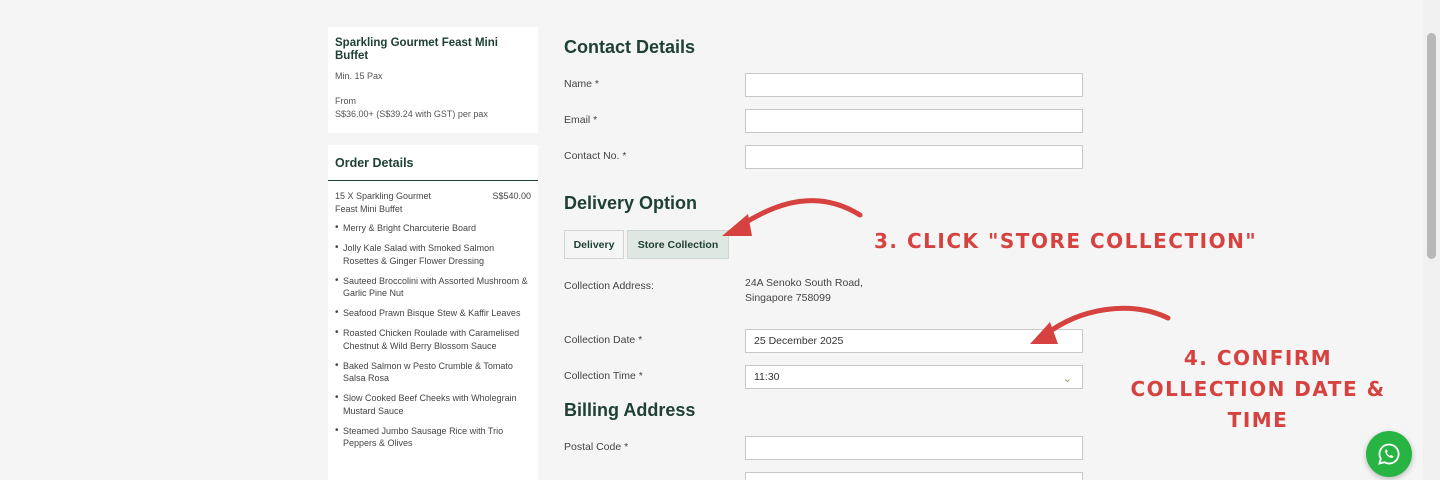 This screenshot has width=1440, height=480. I want to click on whatsapp-button, so click(1389, 454).